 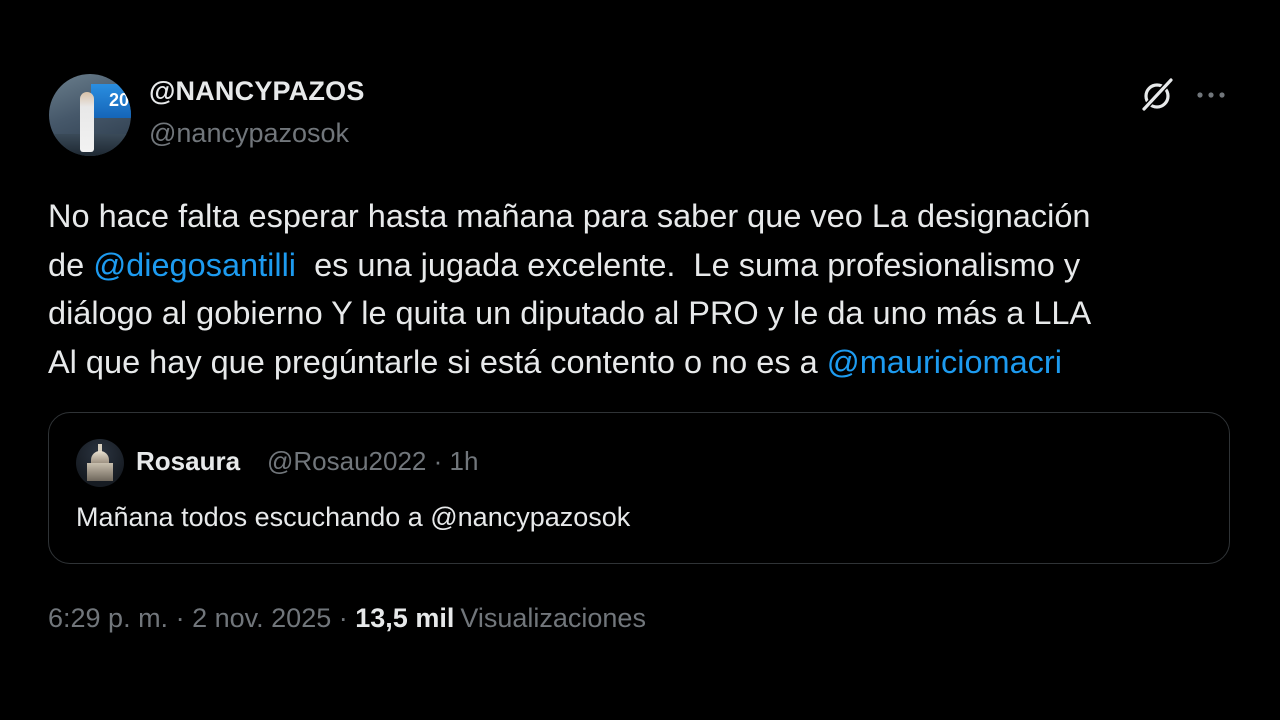 What do you see at coordinates (553, 618) in the screenshot?
I see `views-label: Visualizaciones` at bounding box center [553, 618].